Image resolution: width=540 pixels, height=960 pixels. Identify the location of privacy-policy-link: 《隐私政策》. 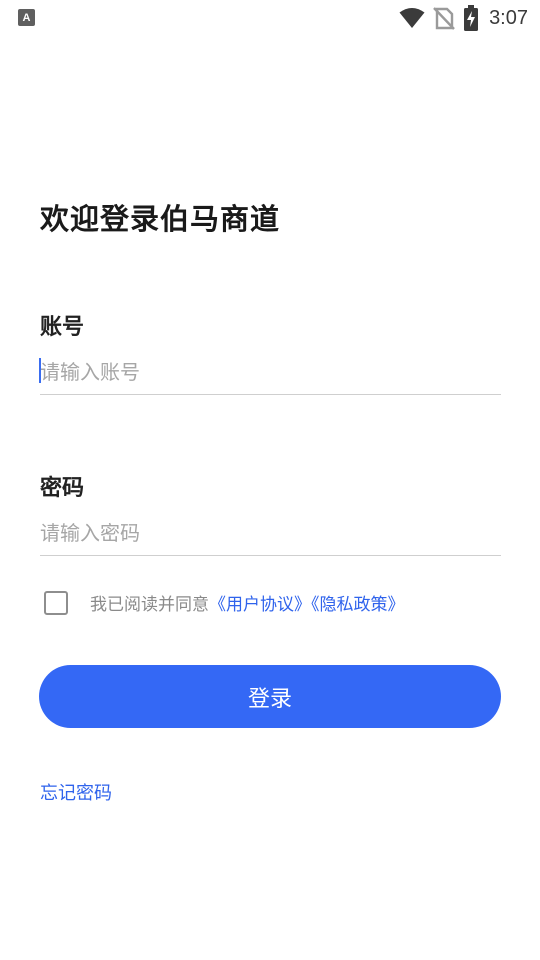
(358, 605).